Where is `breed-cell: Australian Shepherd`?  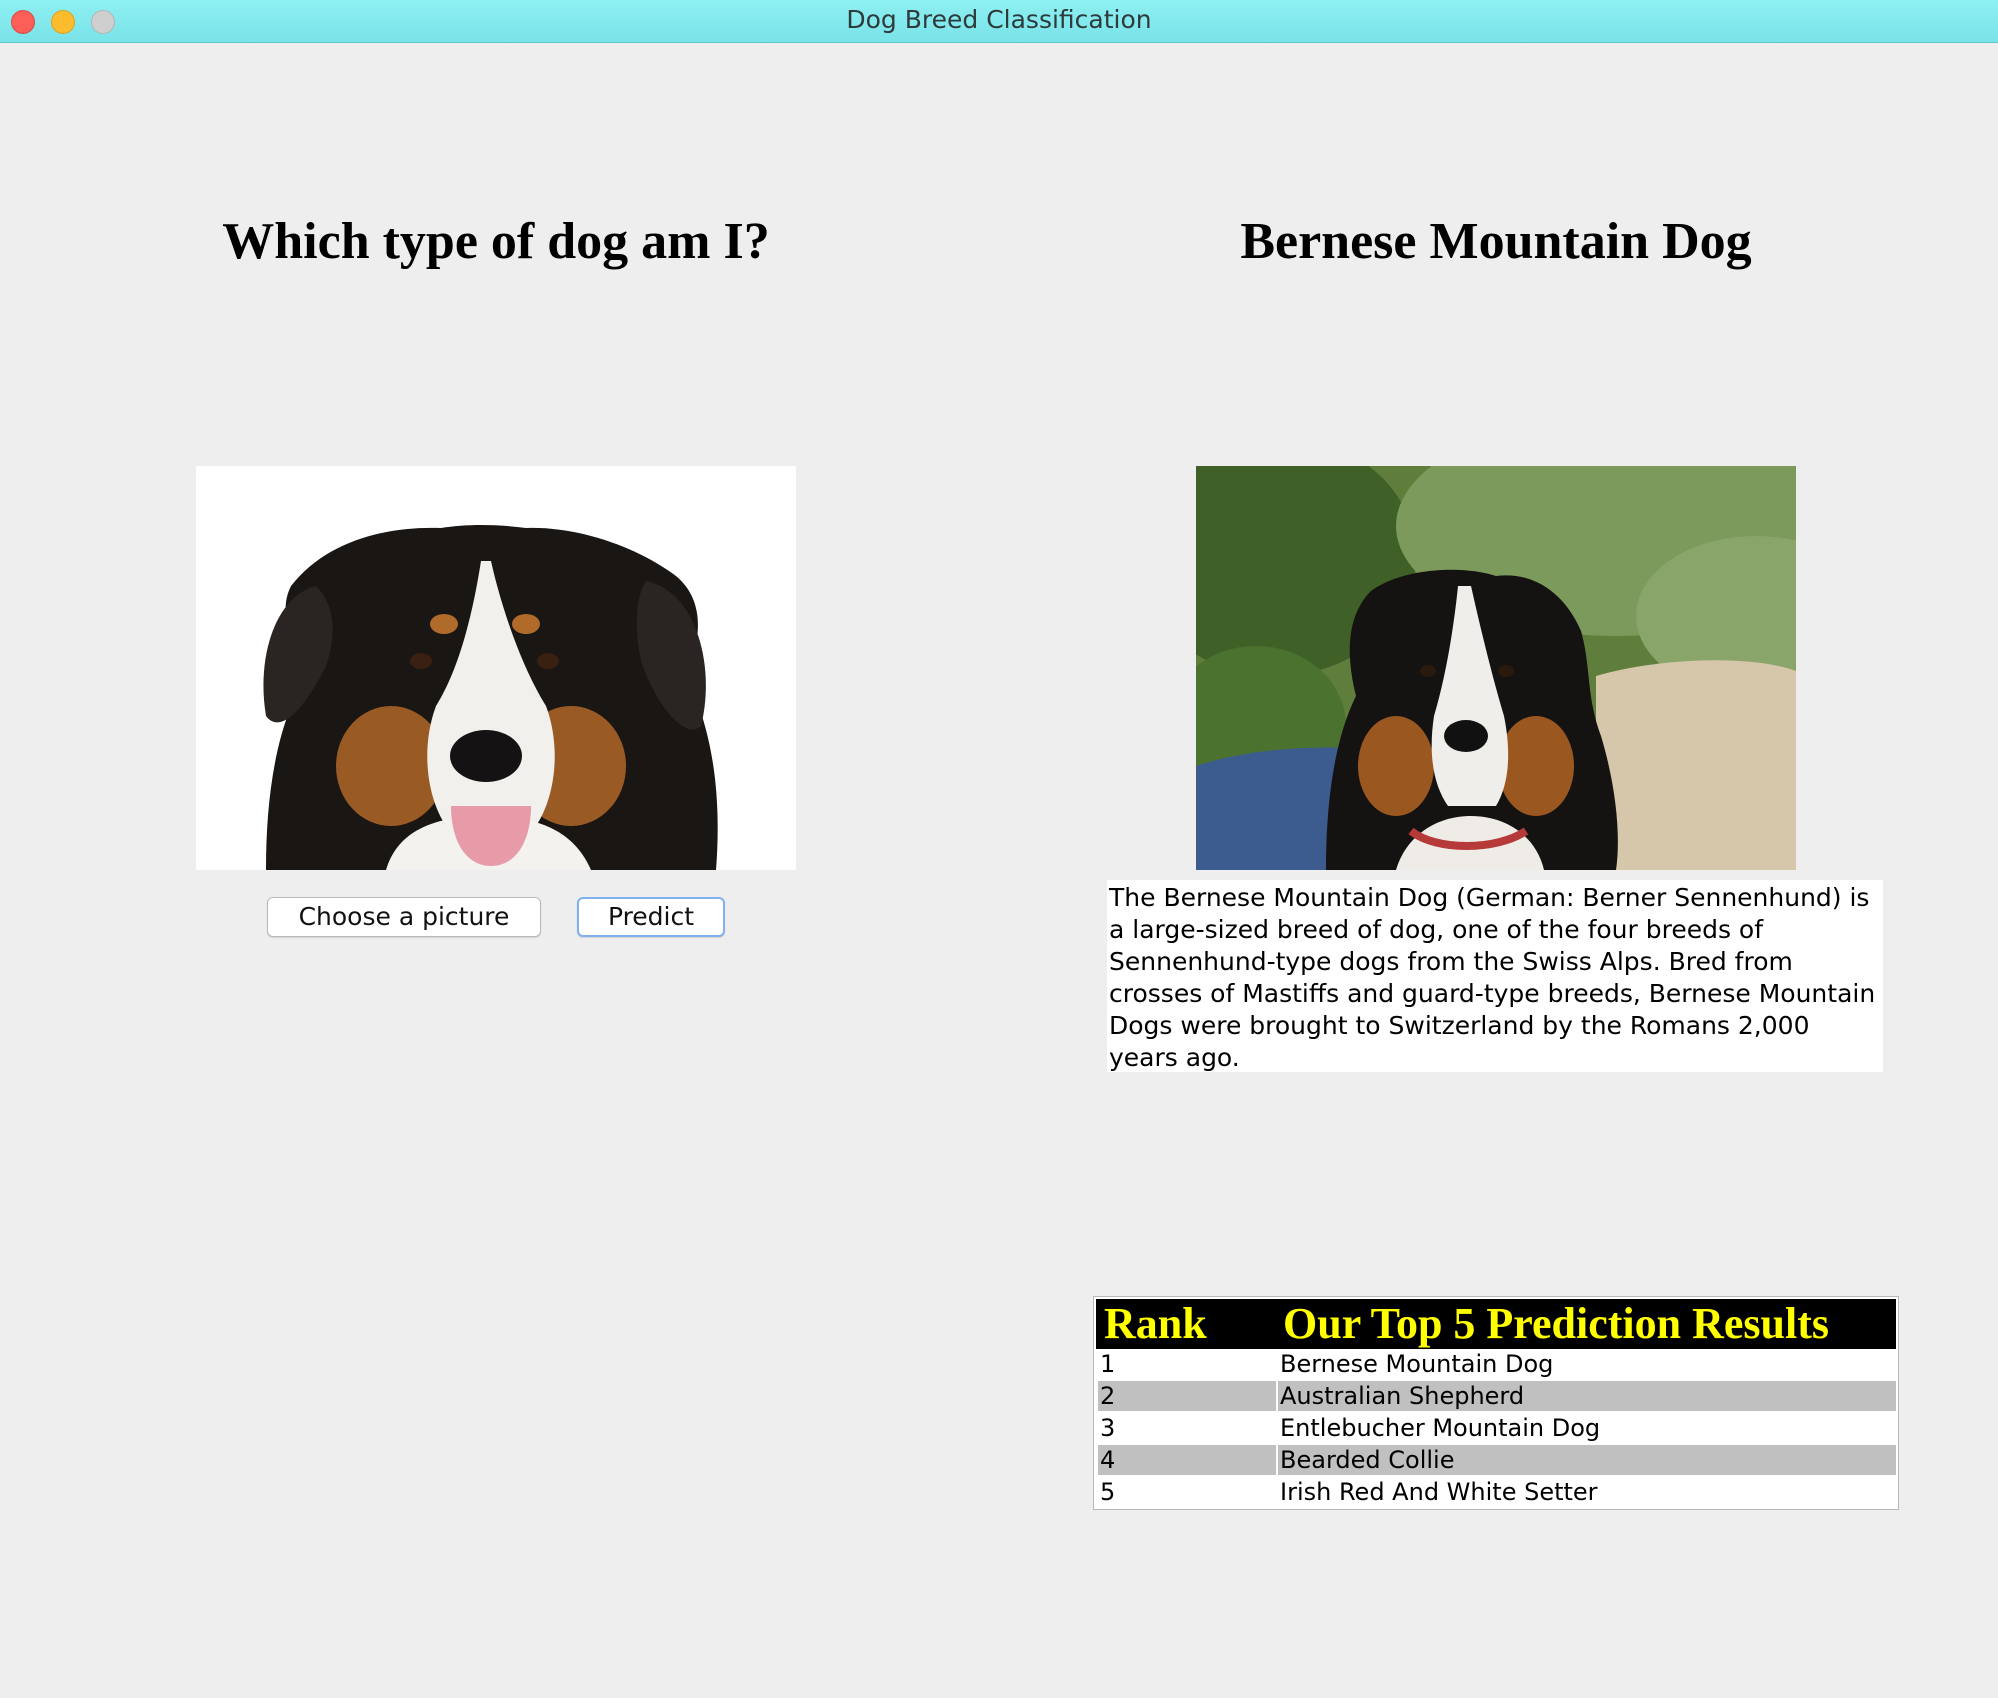 breed-cell: Australian Shepherd is located at coordinates (1587, 1396).